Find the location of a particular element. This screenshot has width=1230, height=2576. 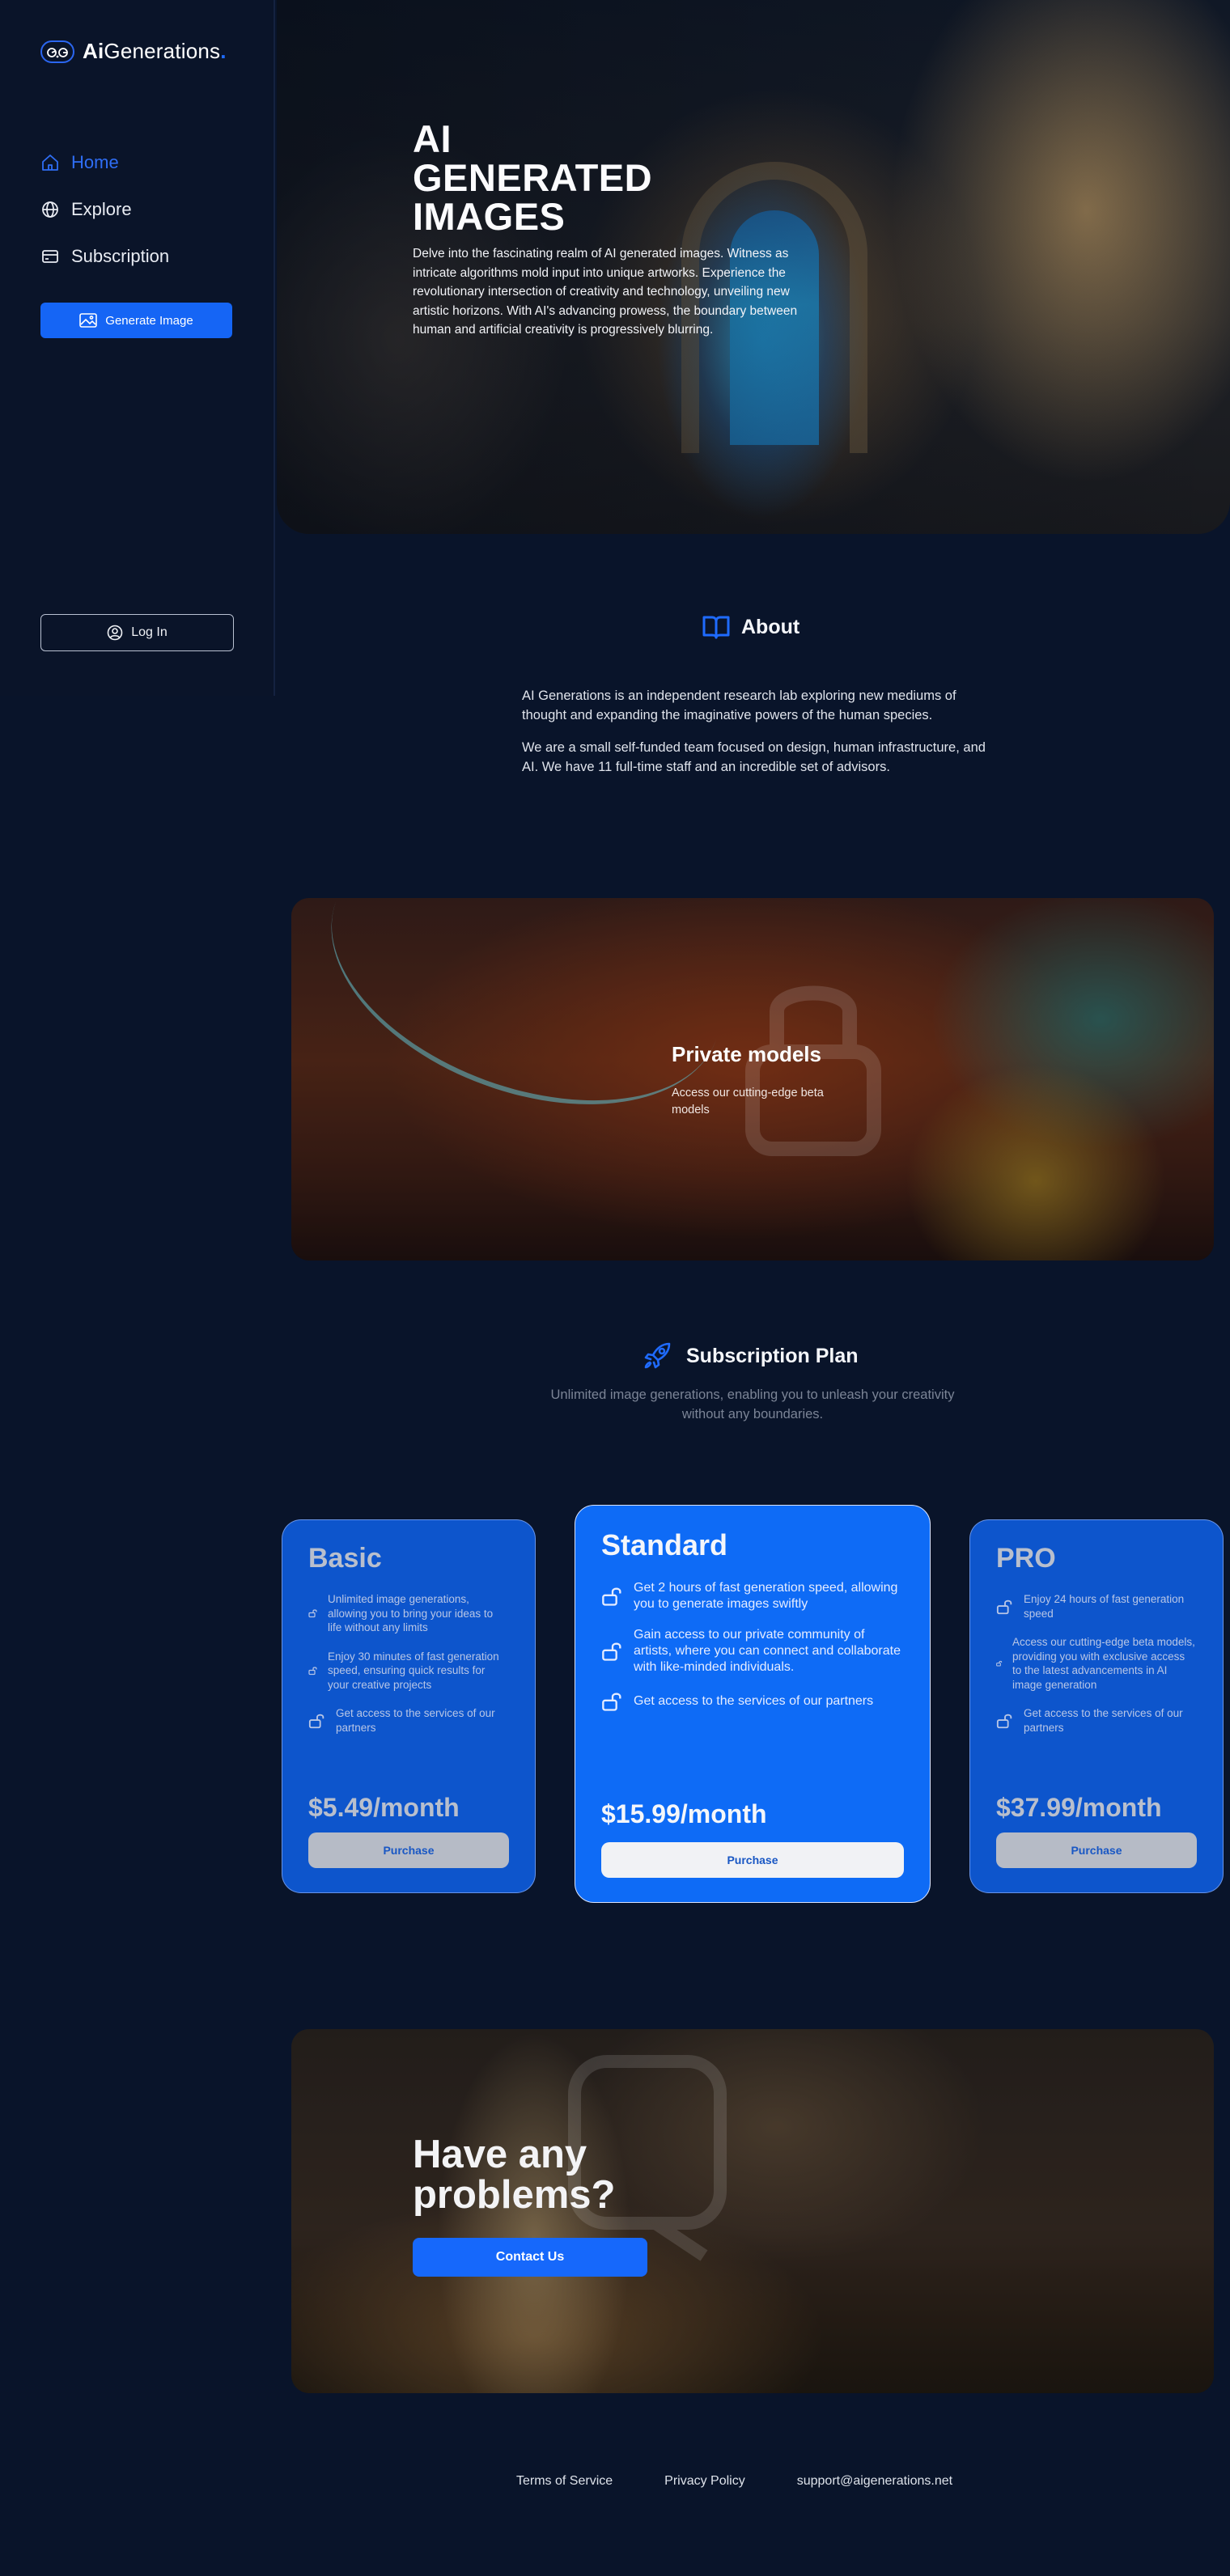

plan-feature: Enjoy 24 hours of fast generation speed is located at coordinates (1096, 1606).